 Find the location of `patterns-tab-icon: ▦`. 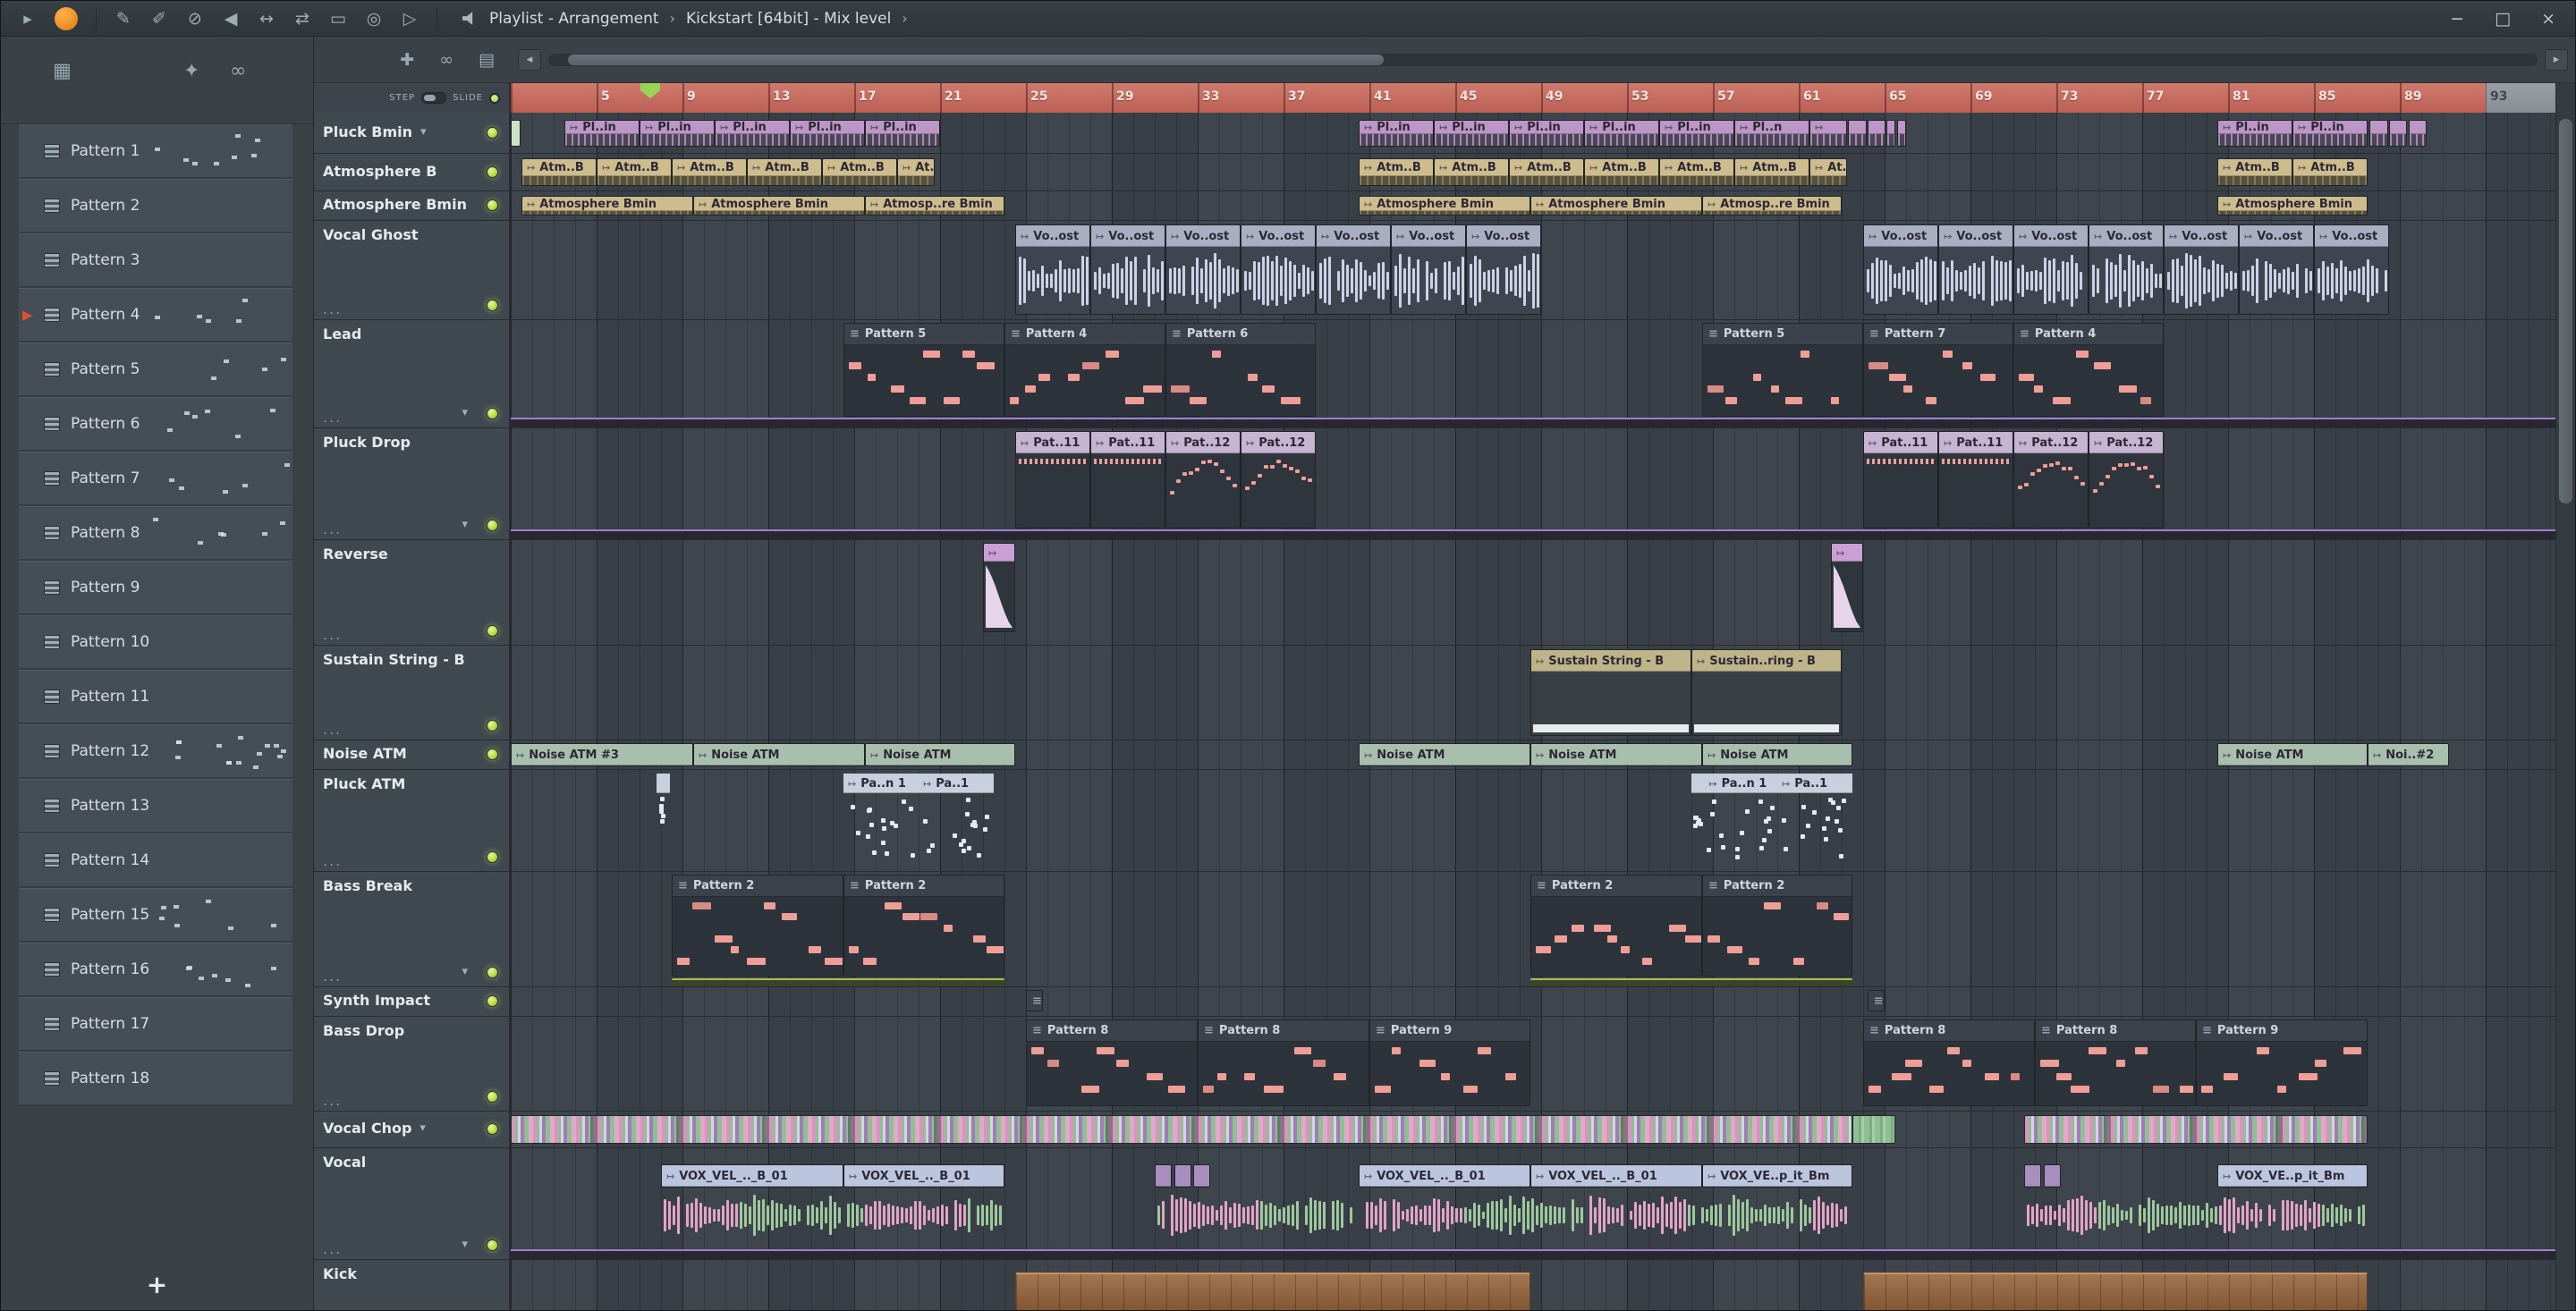

patterns-tab-icon: ▦ is located at coordinates (62, 71).